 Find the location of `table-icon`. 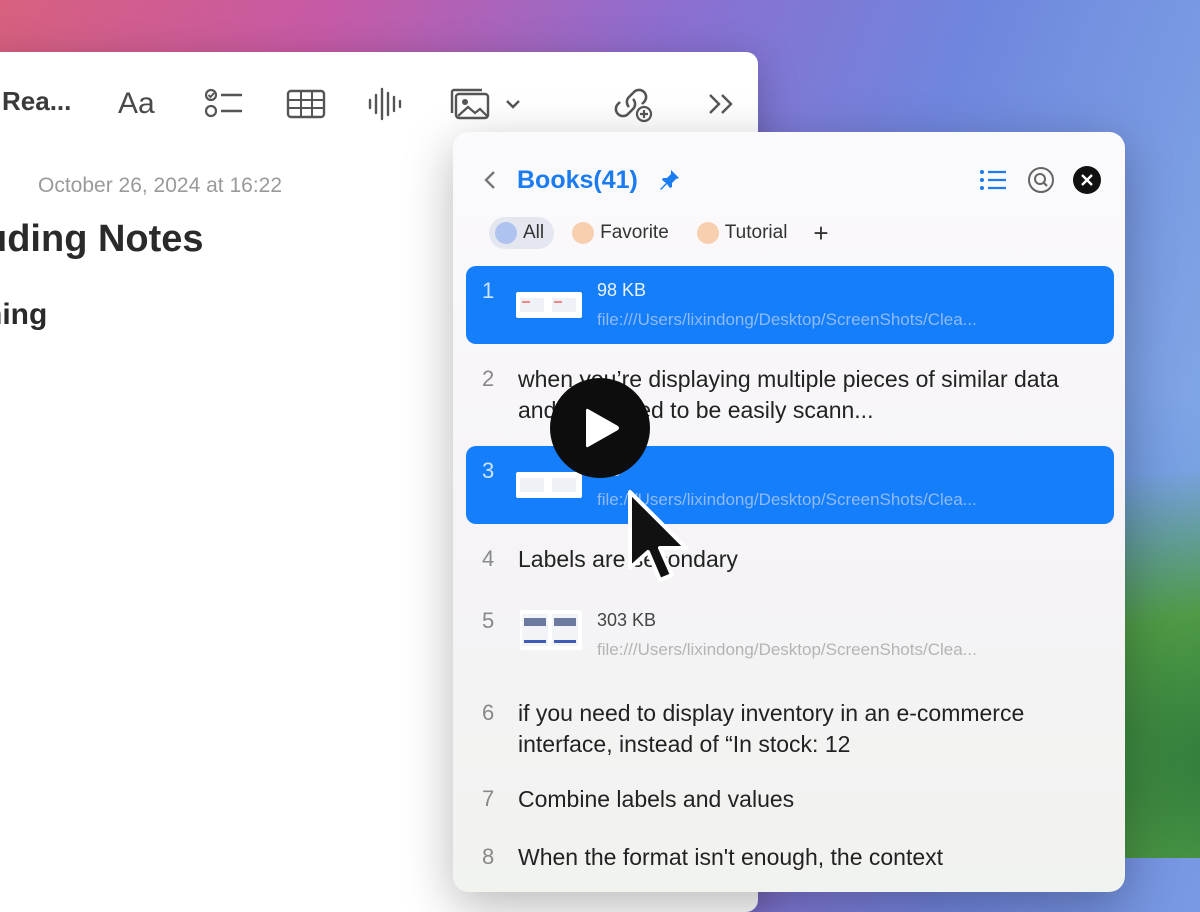

table-icon is located at coordinates (306, 104).